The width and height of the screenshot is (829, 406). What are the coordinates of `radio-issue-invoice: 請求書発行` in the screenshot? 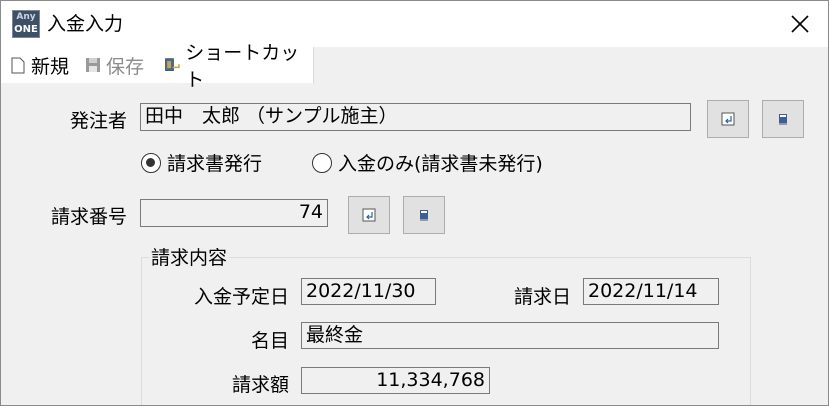 It's located at (201, 162).